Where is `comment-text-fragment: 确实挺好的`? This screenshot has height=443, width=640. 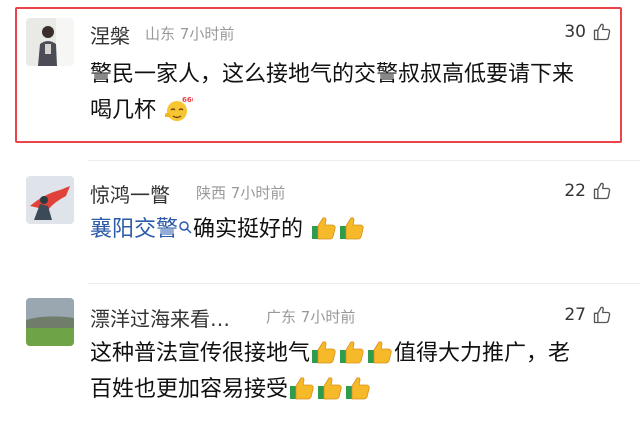
comment-text-fragment: 确实挺好的 is located at coordinates (248, 229).